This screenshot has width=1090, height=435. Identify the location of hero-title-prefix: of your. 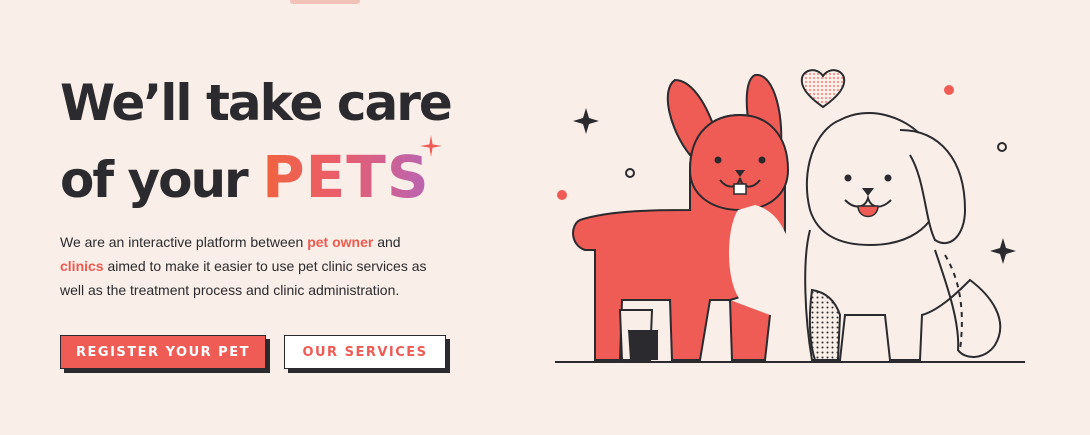
(161, 180).